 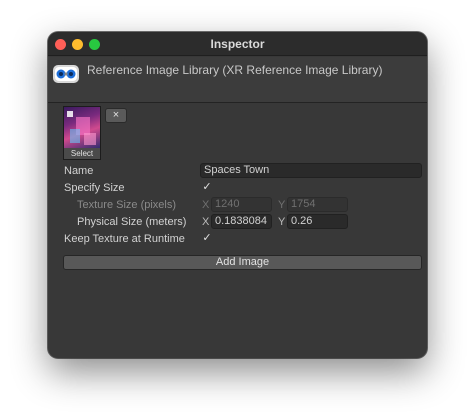 What do you see at coordinates (66, 74) in the screenshot?
I see `reference-image-library-icon` at bounding box center [66, 74].